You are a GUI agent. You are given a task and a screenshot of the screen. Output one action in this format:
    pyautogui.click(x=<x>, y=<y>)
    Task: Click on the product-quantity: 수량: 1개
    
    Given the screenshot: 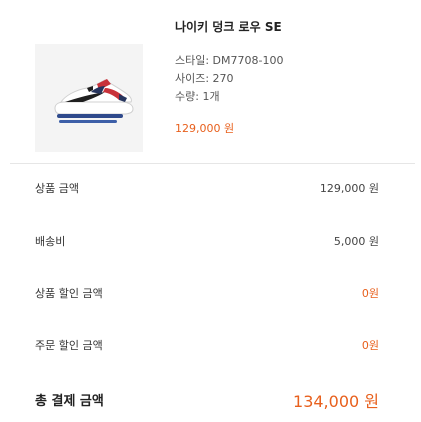 What is the action you would take?
    pyautogui.click(x=197, y=96)
    